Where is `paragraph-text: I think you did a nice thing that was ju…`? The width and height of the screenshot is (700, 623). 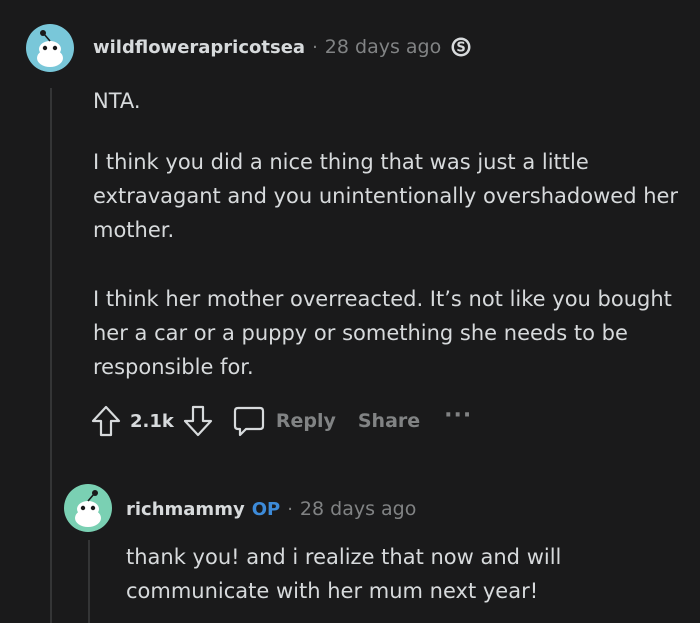
paragraph-text: I think you did a nice thing that was ju… is located at coordinates (386, 196).